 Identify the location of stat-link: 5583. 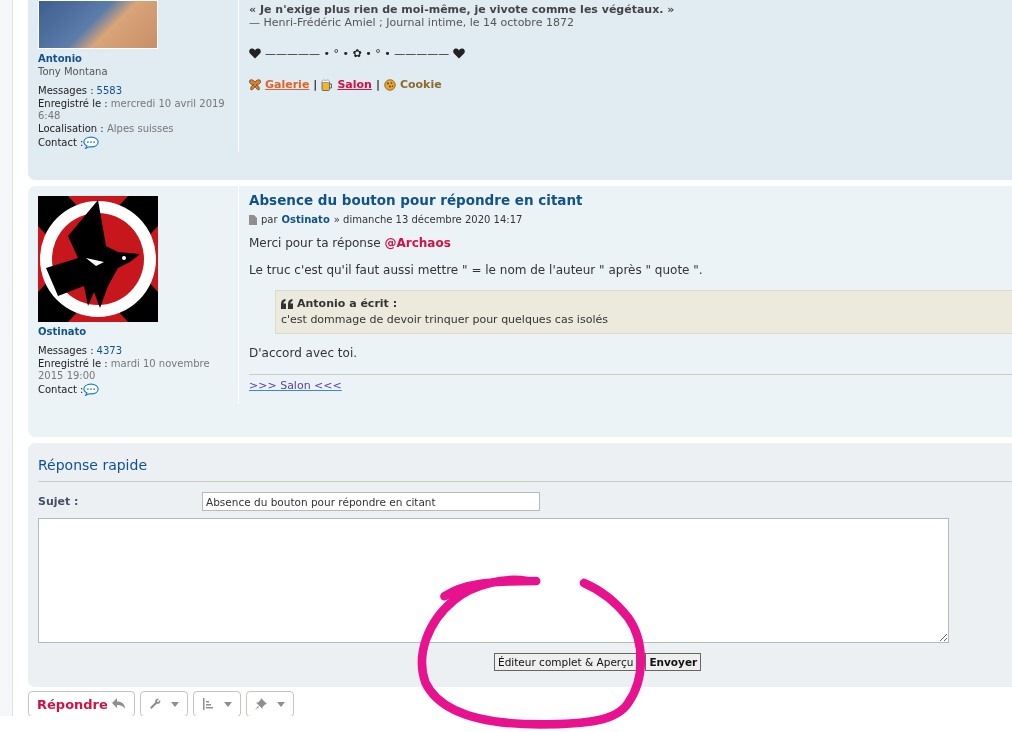
(109, 90).